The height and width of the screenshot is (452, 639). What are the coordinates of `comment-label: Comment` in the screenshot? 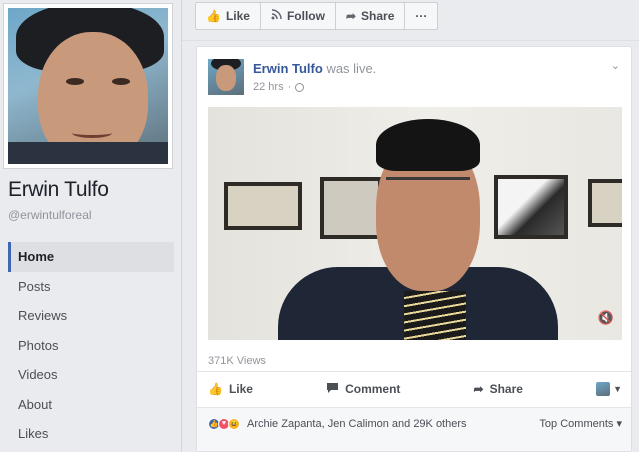 It's located at (373, 389).